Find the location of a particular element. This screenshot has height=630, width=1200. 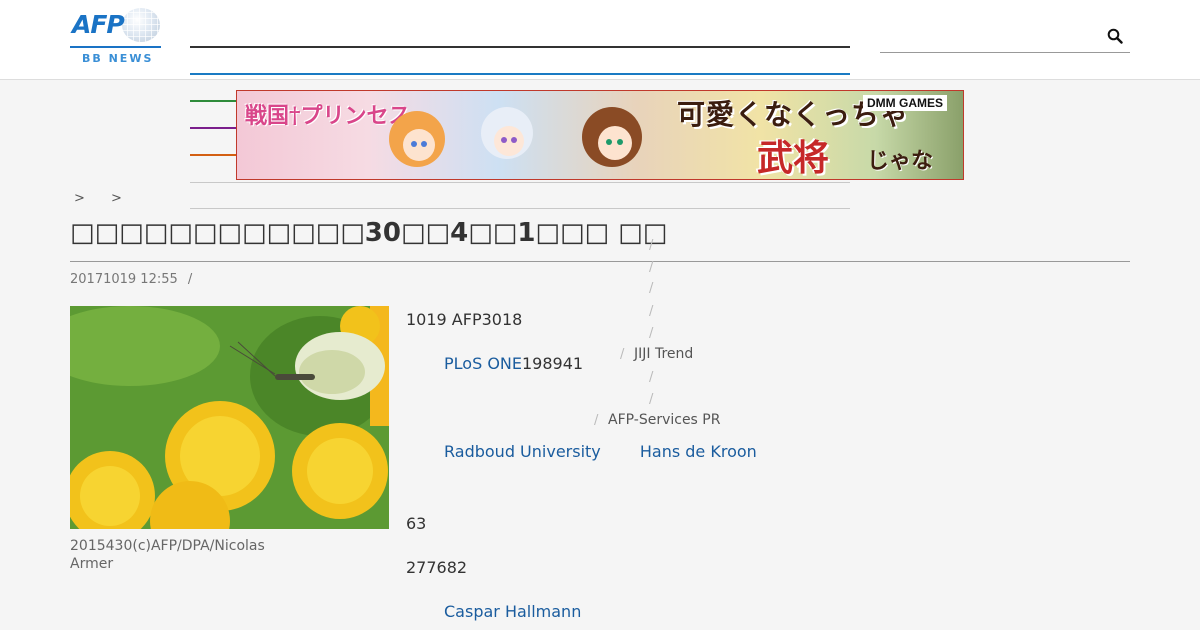

jiji-trend-link: JIJI Trend is located at coordinates (663, 354).